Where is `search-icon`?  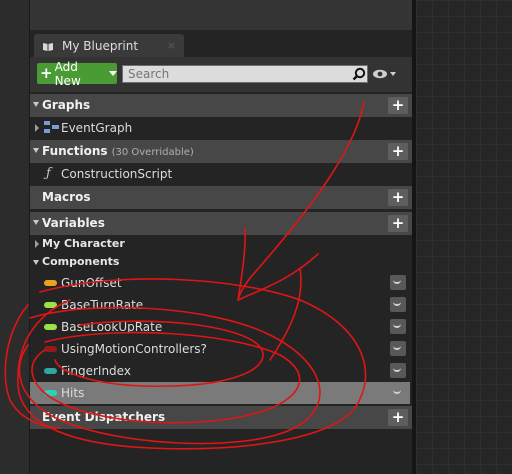 search-icon is located at coordinates (359, 74).